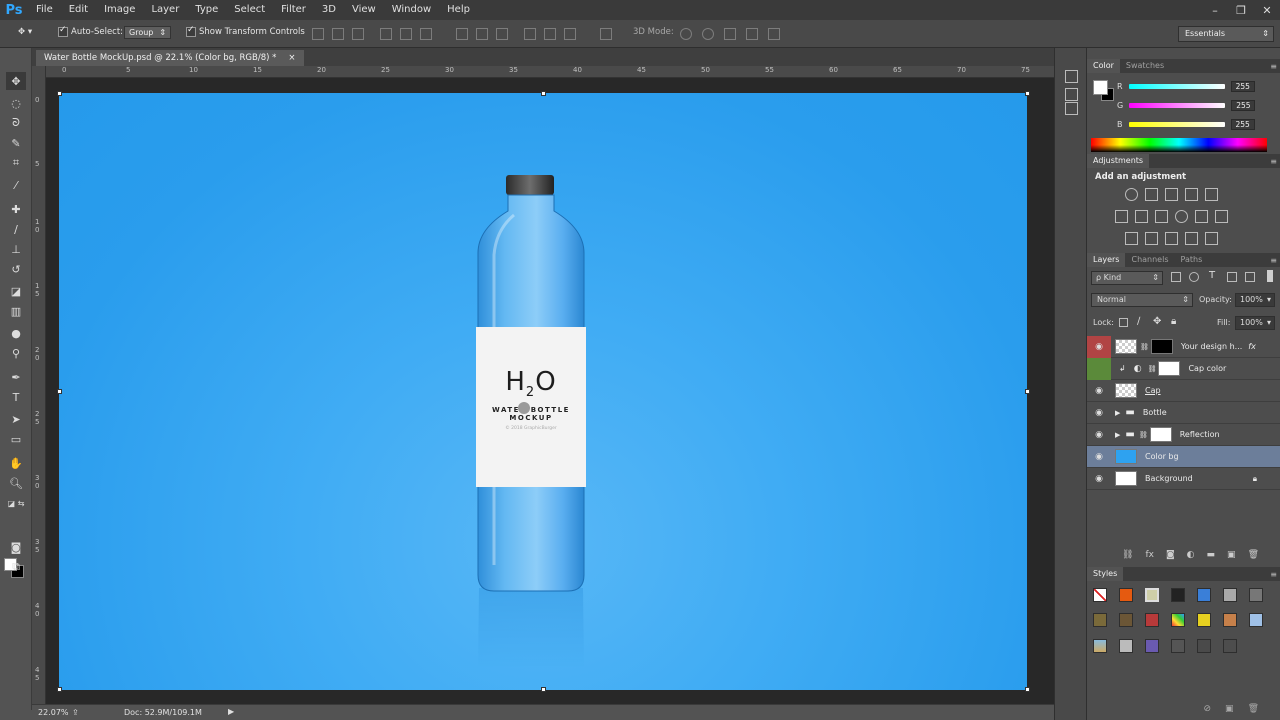 Image resolution: width=1280 pixels, height=720 pixels. What do you see at coordinates (1105, 574) in the screenshot?
I see `tab-styles: Styles` at bounding box center [1105, 574].